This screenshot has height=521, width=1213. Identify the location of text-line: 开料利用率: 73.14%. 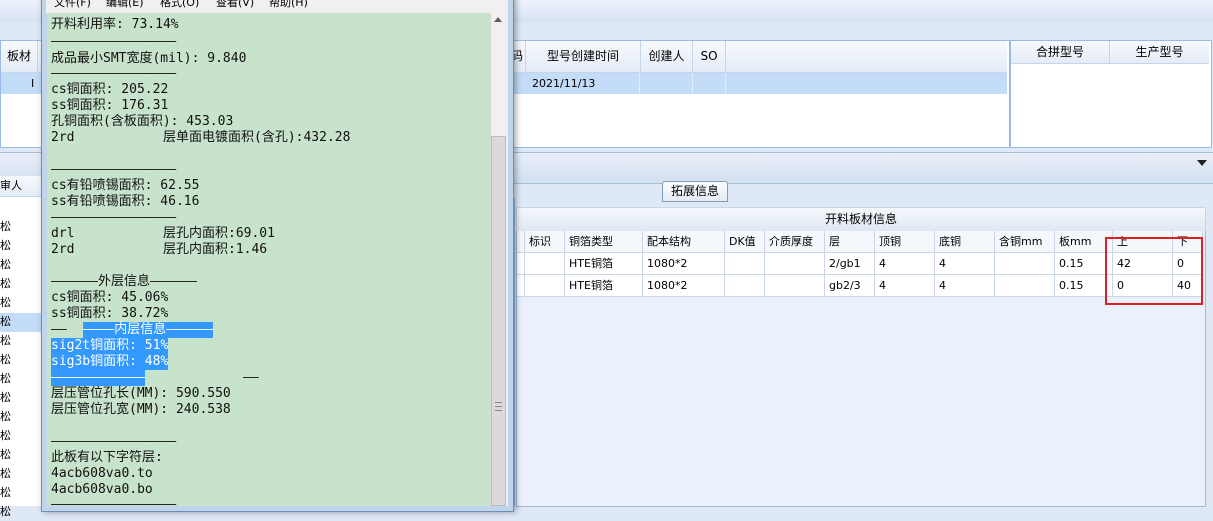
(115, 24).